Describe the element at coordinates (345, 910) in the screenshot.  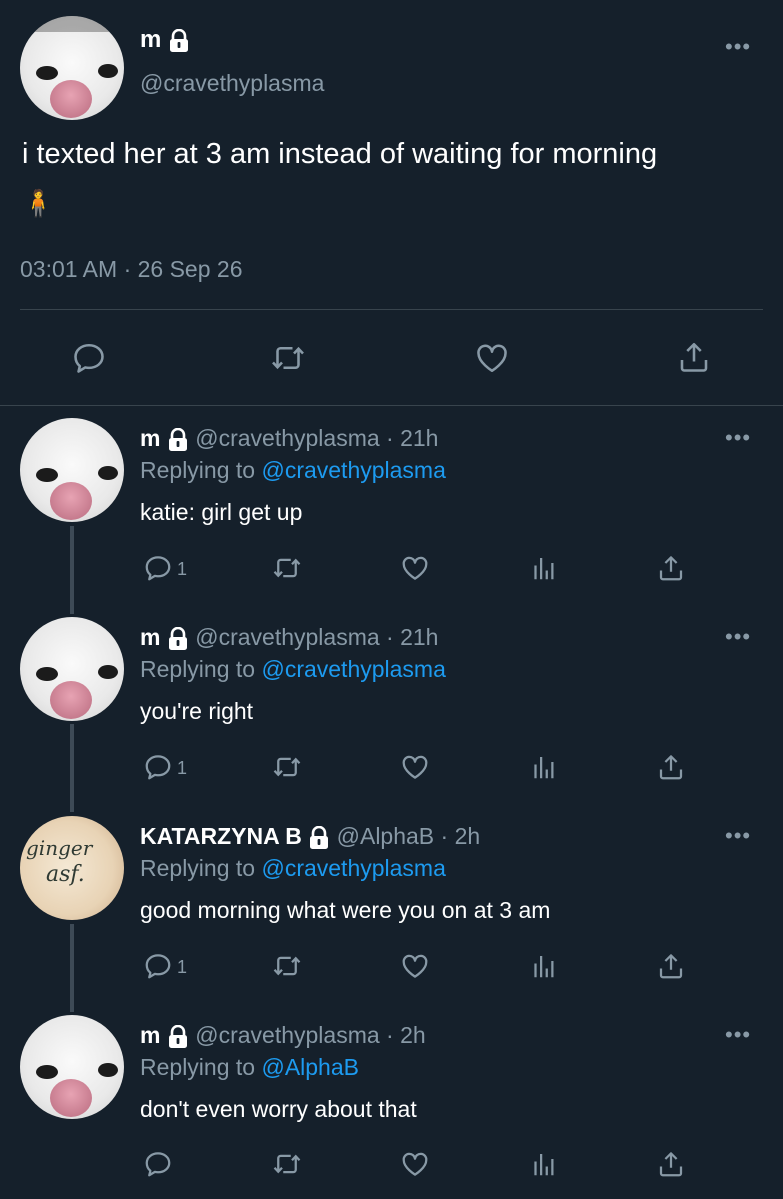
I see `reply-text: good morning what were you on at 3 am` at that location.